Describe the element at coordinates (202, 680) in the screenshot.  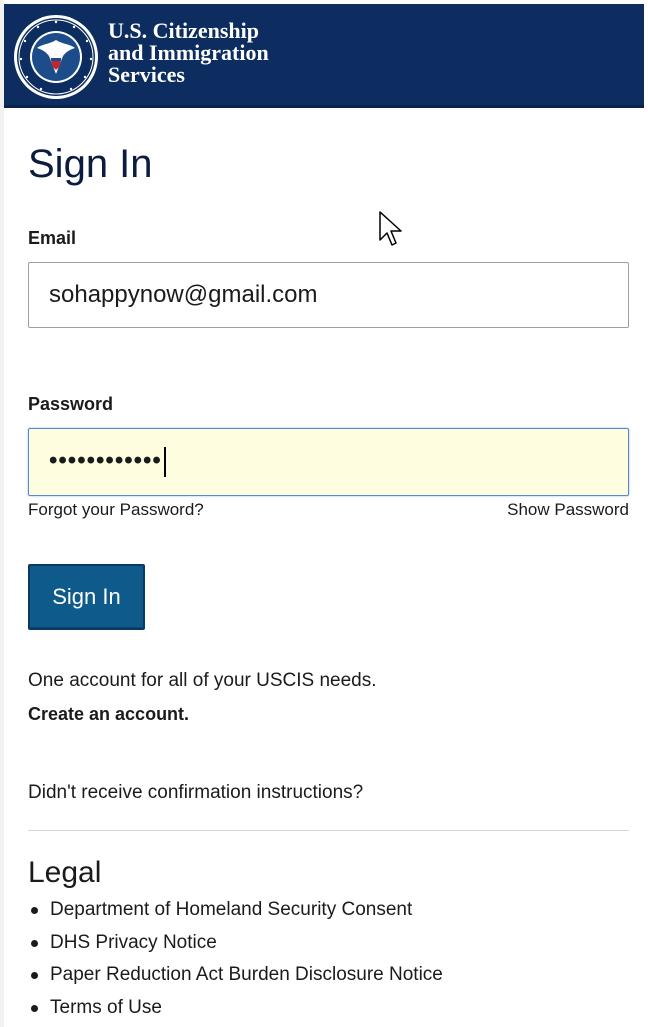
I see `account-tagline: One account for all of your USCIS needs.` at that location.